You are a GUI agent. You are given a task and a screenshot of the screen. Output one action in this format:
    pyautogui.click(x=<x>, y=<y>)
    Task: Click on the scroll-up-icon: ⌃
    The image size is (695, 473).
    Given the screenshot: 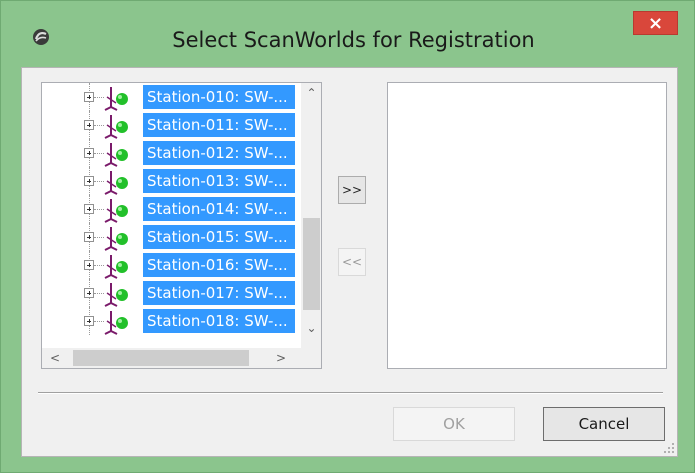 What is the action you would take?
    pyautogui.click(x=311, y=93)
    